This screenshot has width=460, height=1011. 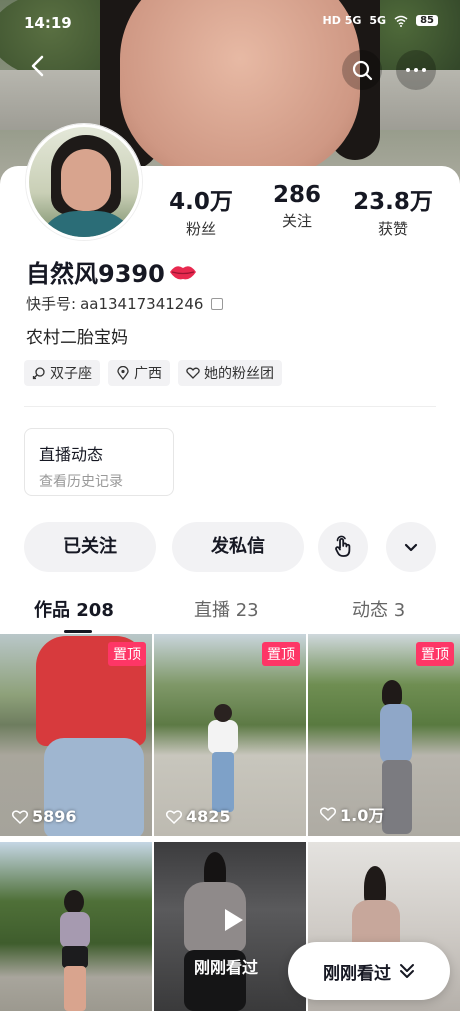 I want to click on just-watched-label: 刚刚看过, so click(x=226, y=967).